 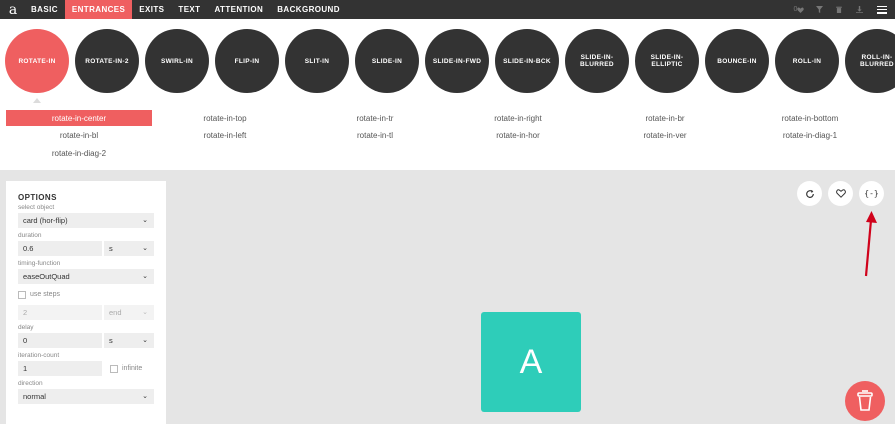 What do you see at coordinates (810, 118) in the screenshot?
I see `variant-item: rotate-in-bottom` at bounding box center [810, 118].